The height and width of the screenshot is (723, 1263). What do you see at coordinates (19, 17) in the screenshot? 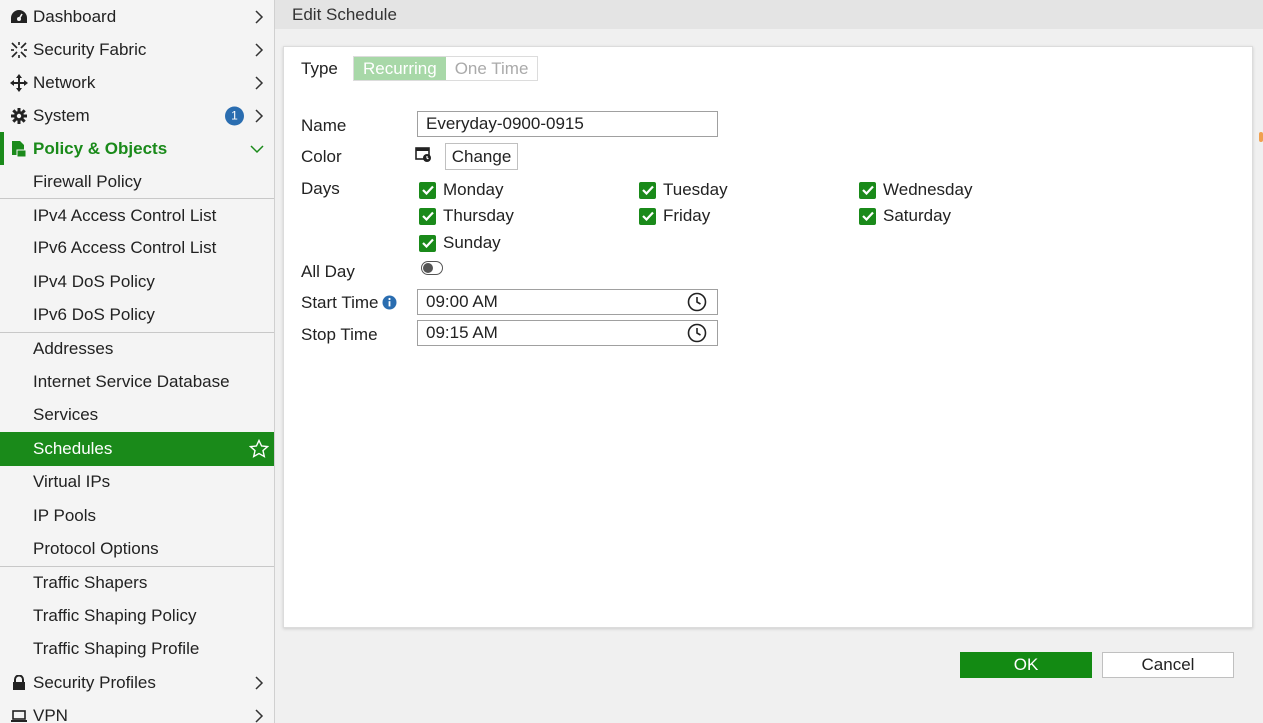
I see `dashboard-icon` at bounding box center [19, 17].